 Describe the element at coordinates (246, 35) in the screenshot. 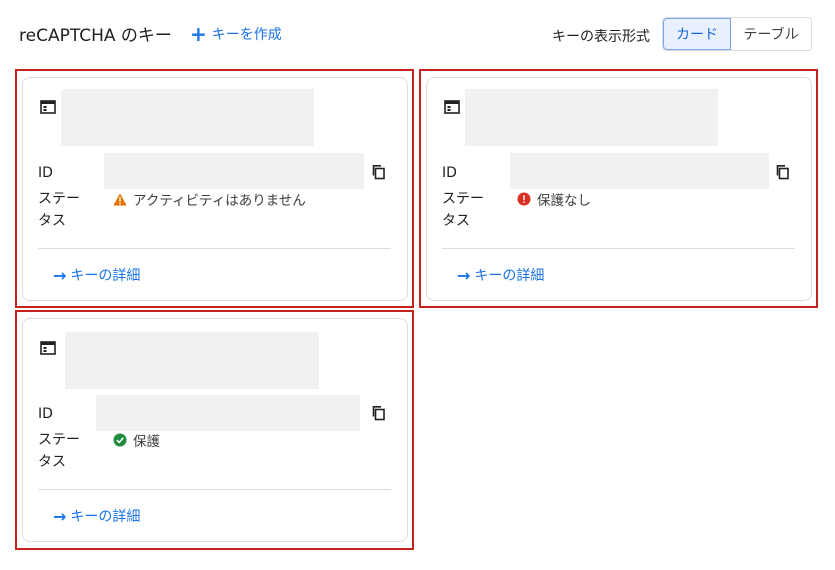

I see `create-key-label: キーを作成` at that location.